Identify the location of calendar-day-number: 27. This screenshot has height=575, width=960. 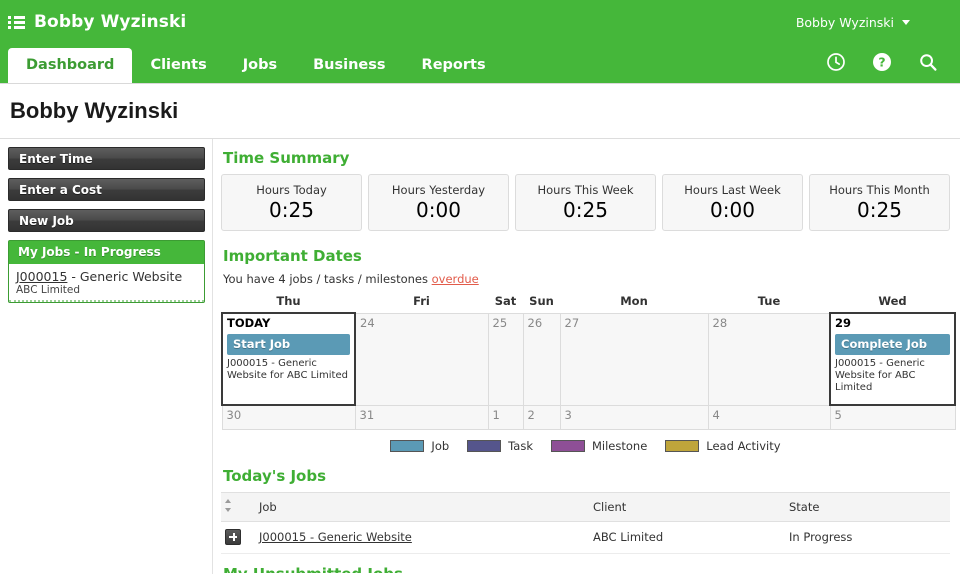
(572, 322).